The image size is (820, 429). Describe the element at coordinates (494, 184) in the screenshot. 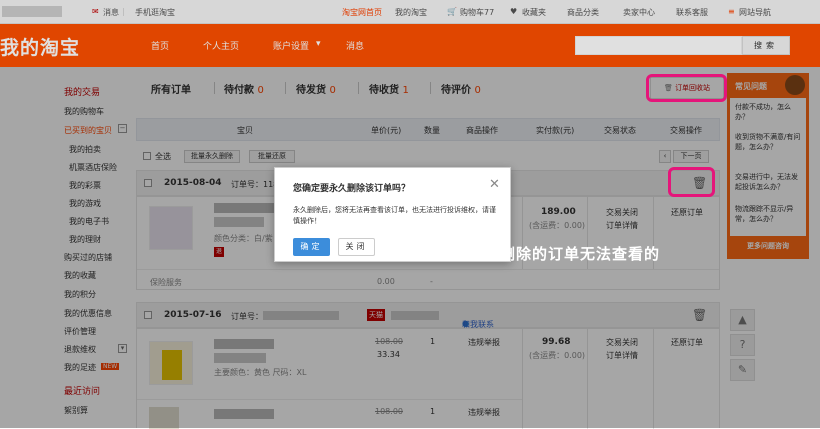

I see `close-icon: ✕` at that location.